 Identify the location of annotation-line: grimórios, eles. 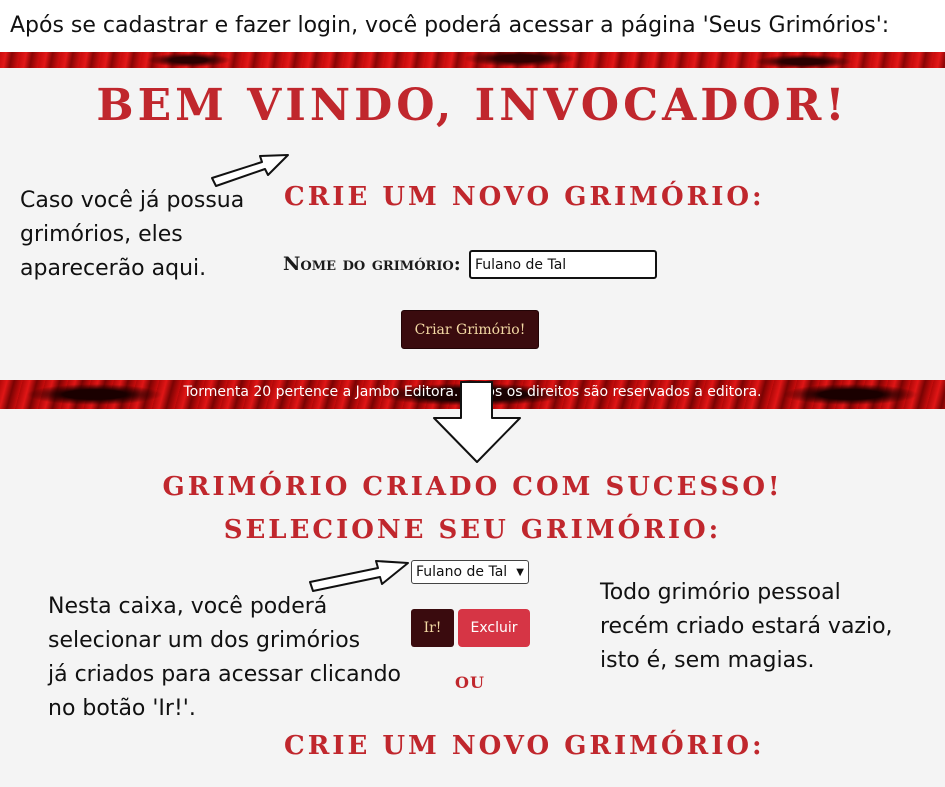
(101, 234).